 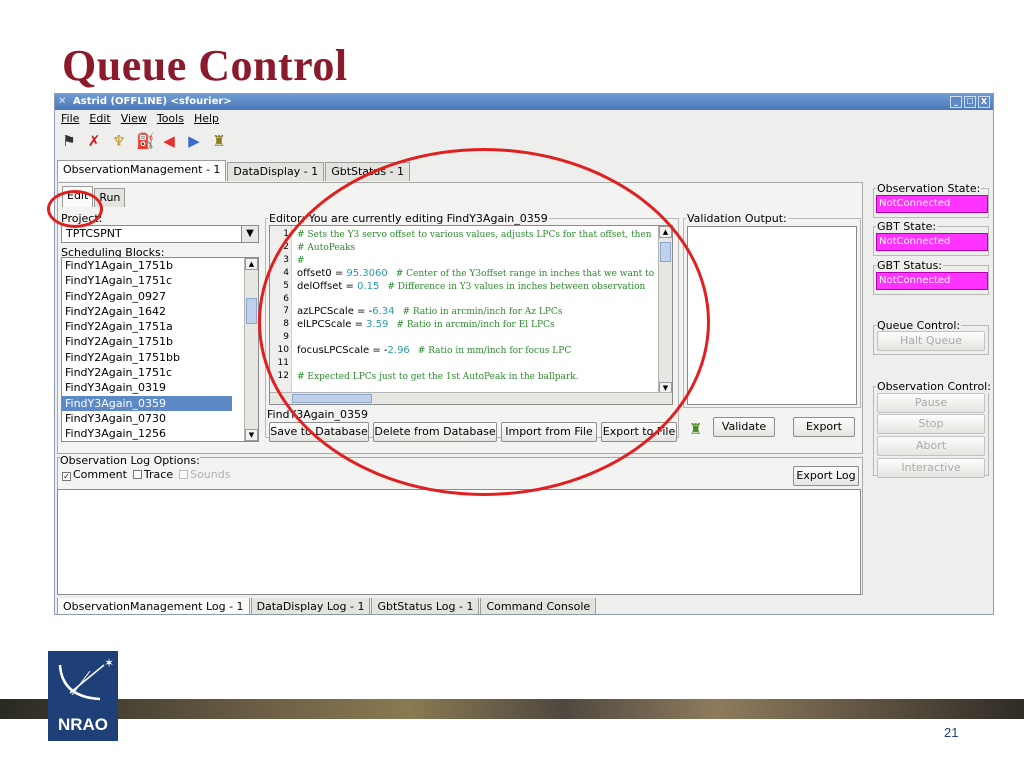 I want to click on flag-icon: ⚑, so click(x=69, y=141).